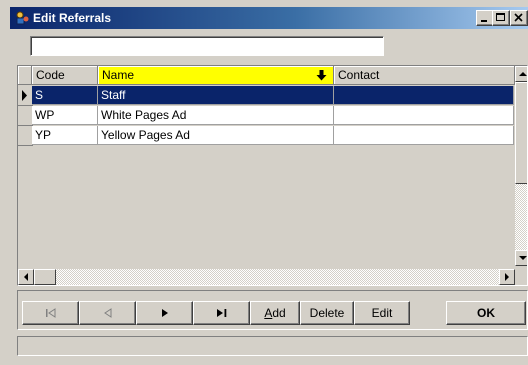  I want to click on maximize-icon, so click(500, 17).